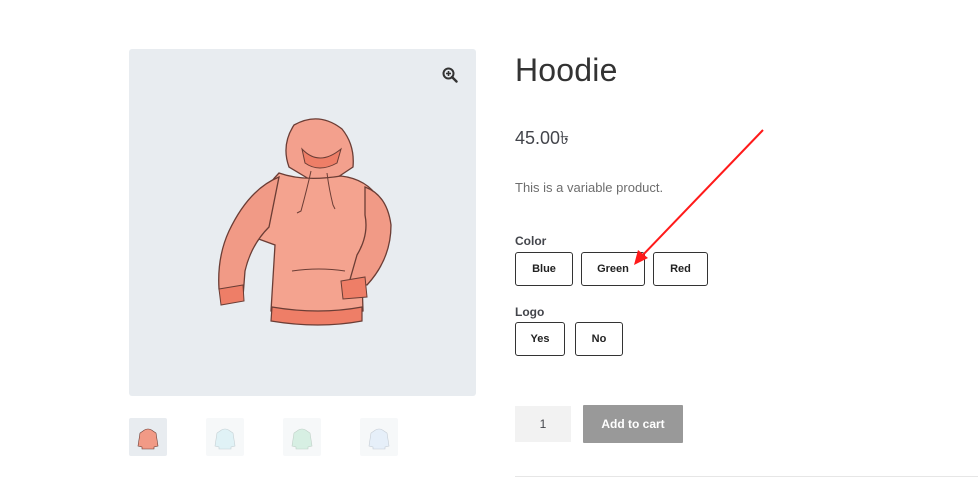 Image resolution: width=978 pixels, height=480 pixels. What do you see at coordinates (531, 241) in the screenshot?
I see `color-attribute-label: Color` at bounding box center [531, 241].